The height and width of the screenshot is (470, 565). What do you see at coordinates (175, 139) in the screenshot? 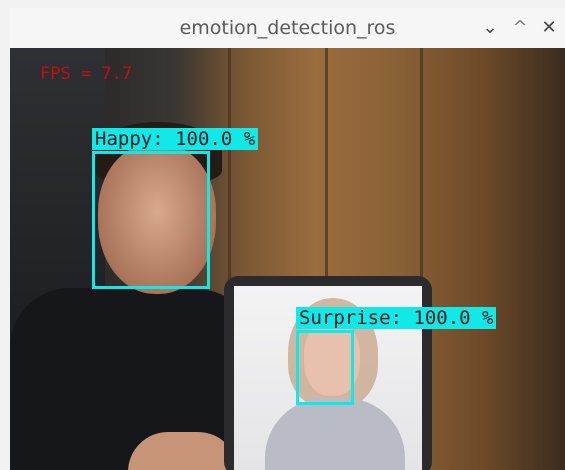
I see `detection-label-face-1: Happy: 100.0 %` at bounding box center [175, 139].